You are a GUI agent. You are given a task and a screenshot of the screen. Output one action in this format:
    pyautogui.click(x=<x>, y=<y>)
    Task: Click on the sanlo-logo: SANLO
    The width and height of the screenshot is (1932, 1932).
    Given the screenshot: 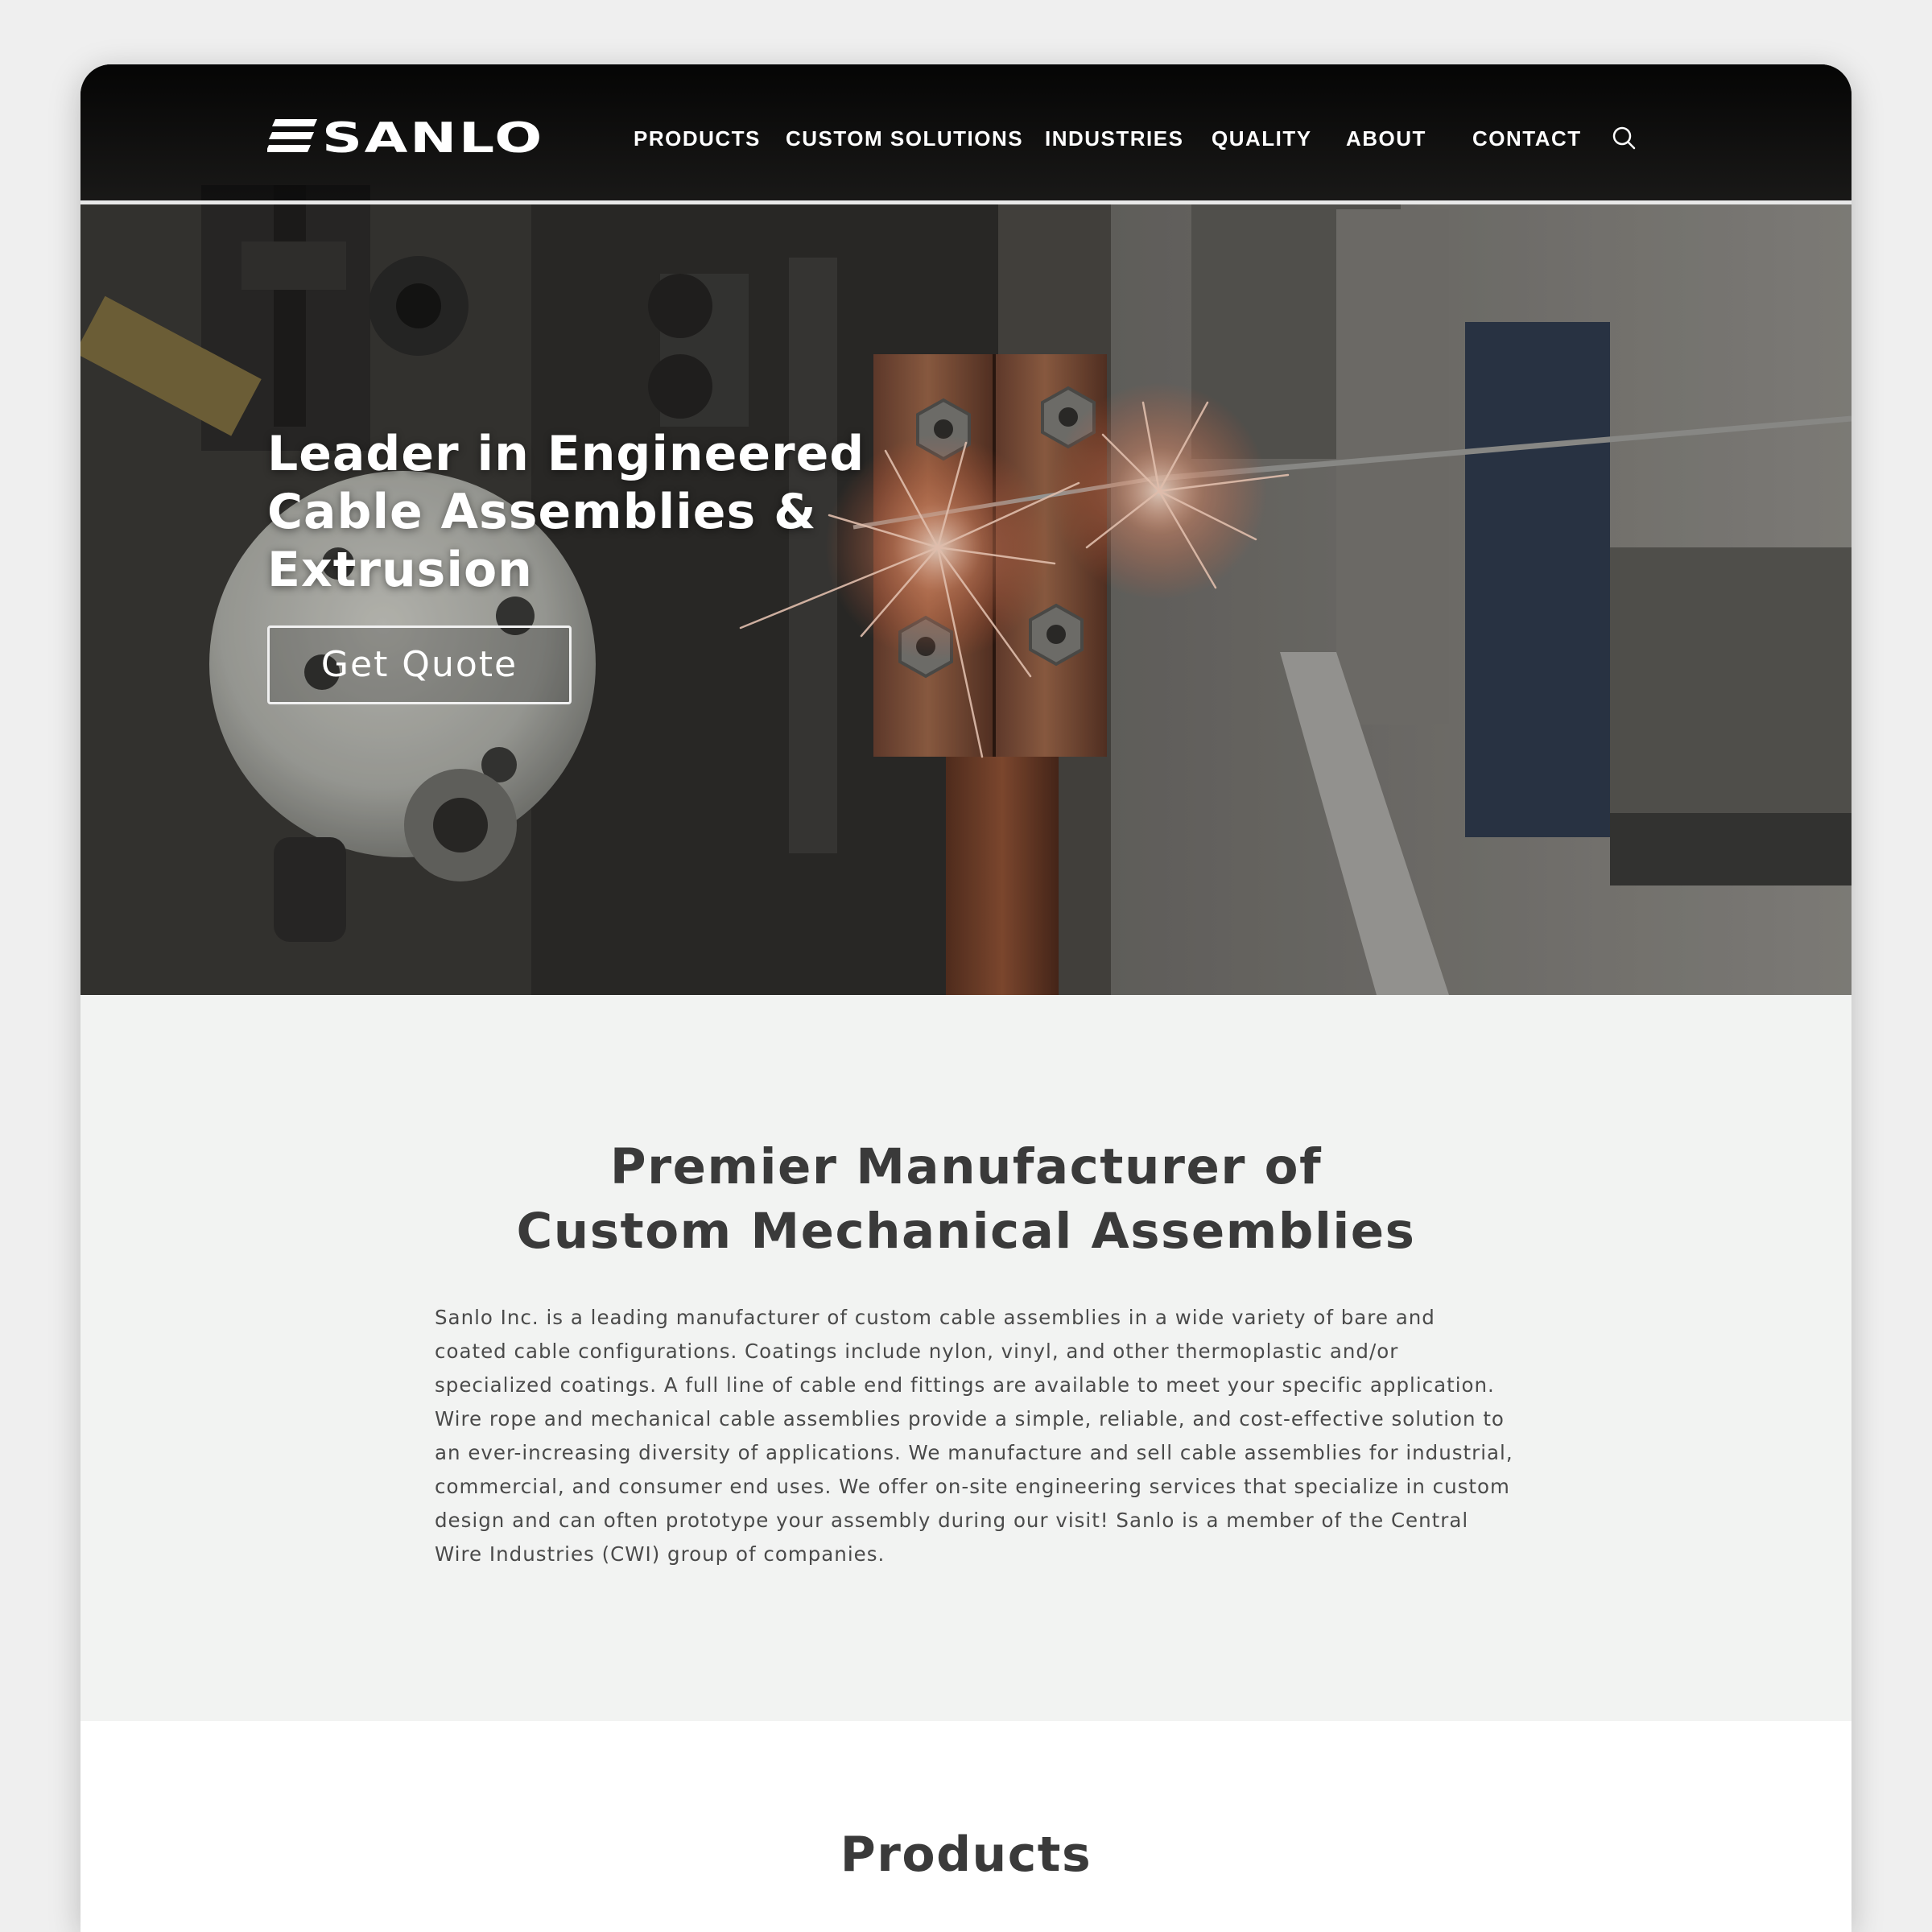 What is the action you would take?
    pyautogui.click(x=407, y=136)
    